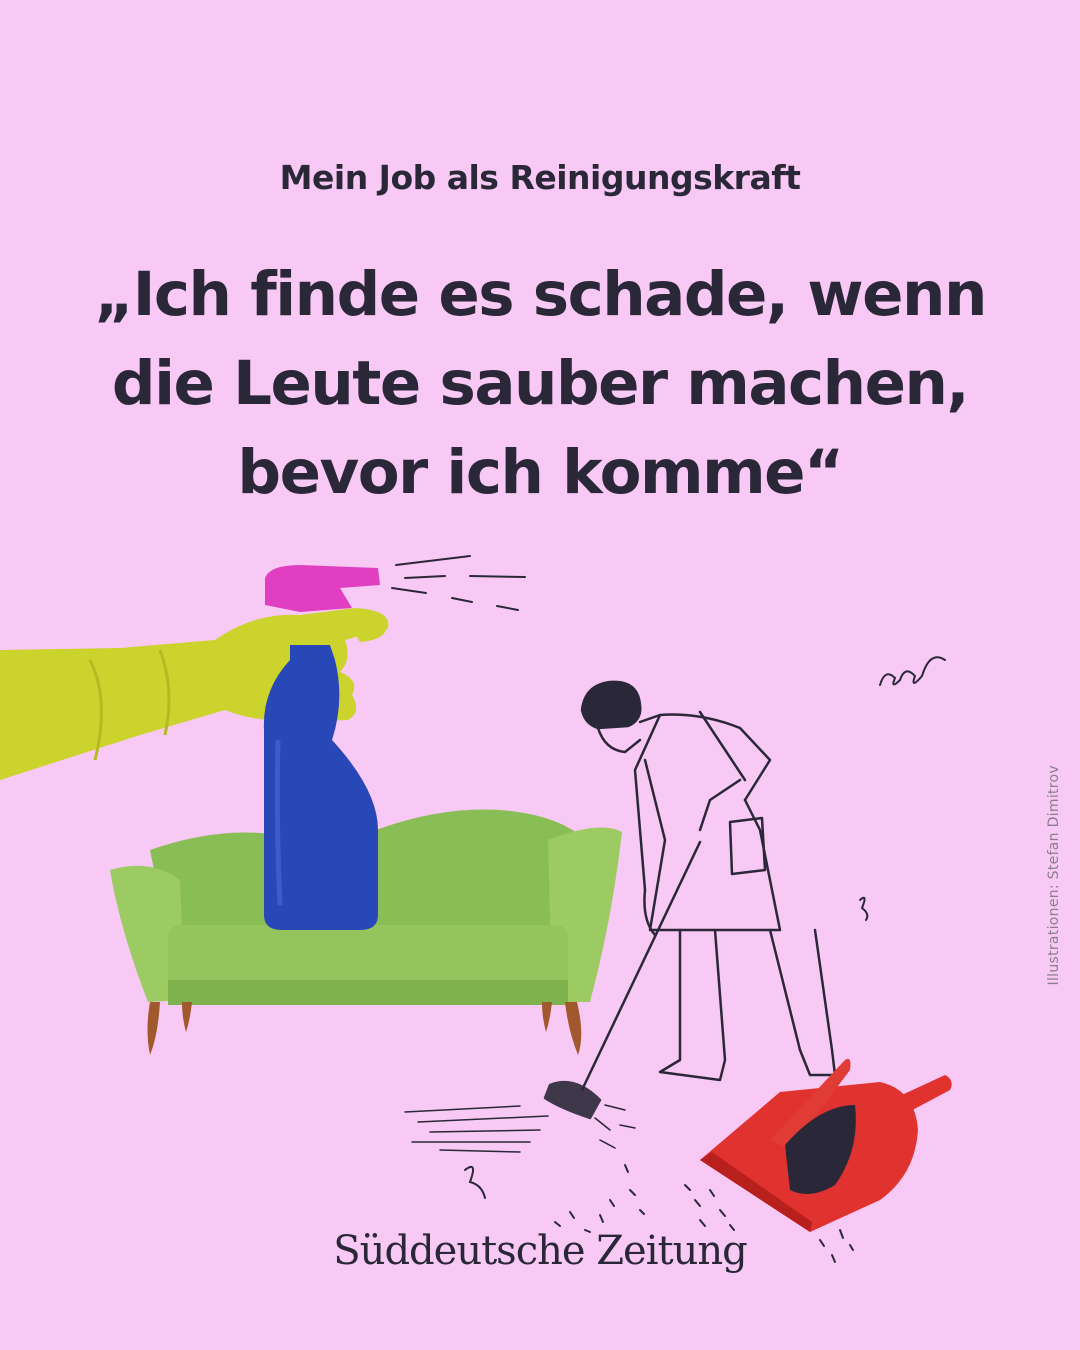 Image resolution: width=1080 pixels, height=1350 pixels. Describe the element at coordinates (1054, 875) in the screenshot. I see `photo-credit-text: Illustrationen: Stefan Dimitrov` at that location.